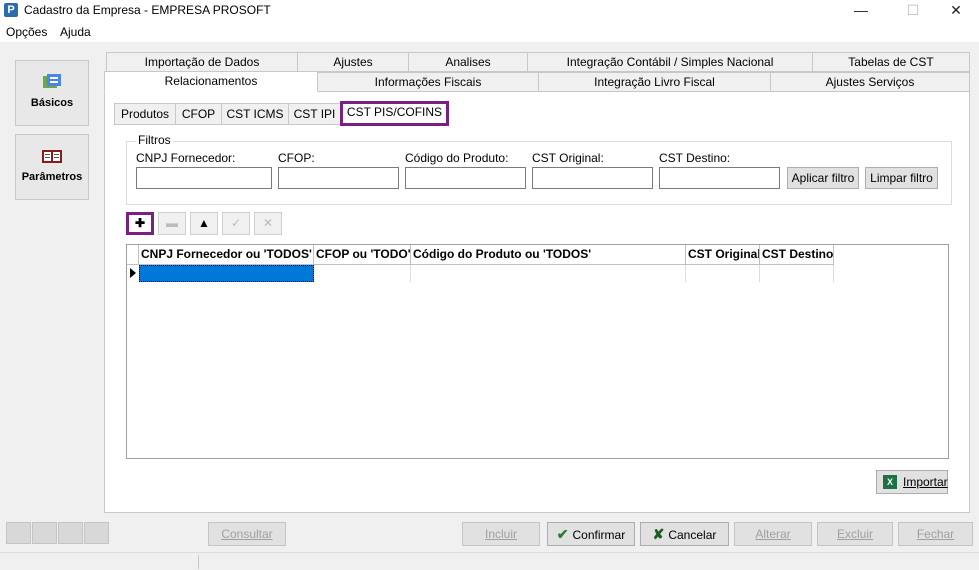  Describe the element at coordinates (913, 11) in the screenshot. I see `maximize-button: ☐` at that location.